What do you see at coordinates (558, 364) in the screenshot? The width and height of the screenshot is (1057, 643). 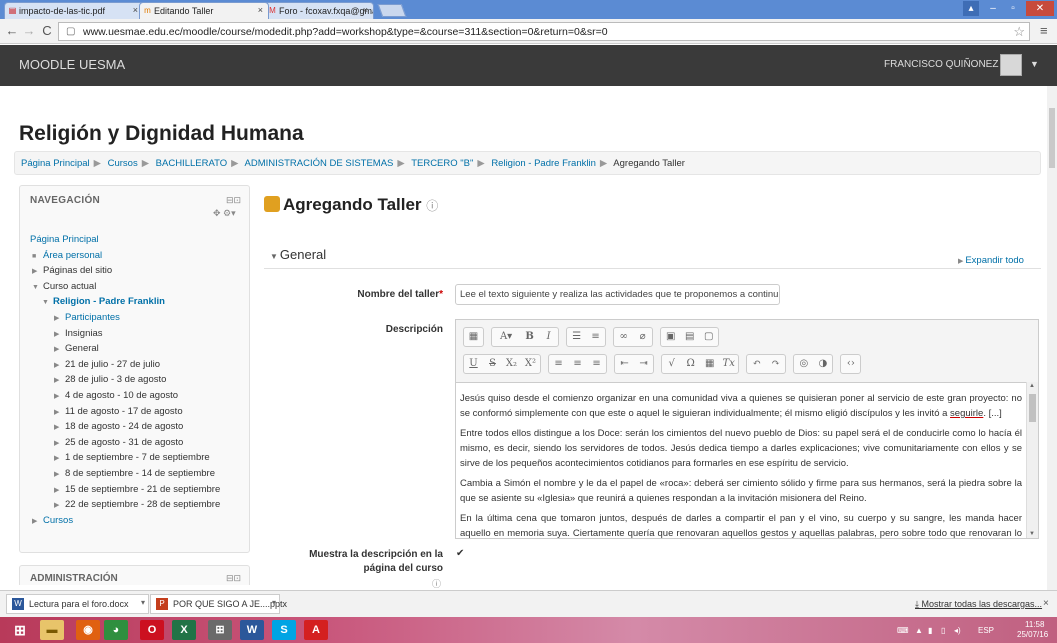 I see `align-left-icon: ≡` at bounding box center [558, 364].